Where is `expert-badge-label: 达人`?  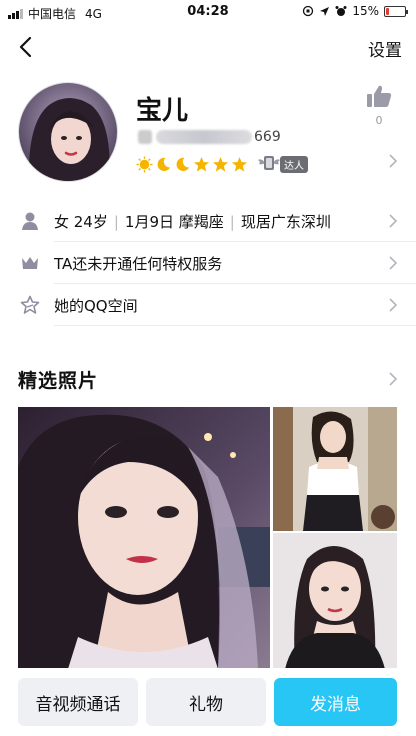
expert-badge-label: 达人 is located at coordinates (294, 164).